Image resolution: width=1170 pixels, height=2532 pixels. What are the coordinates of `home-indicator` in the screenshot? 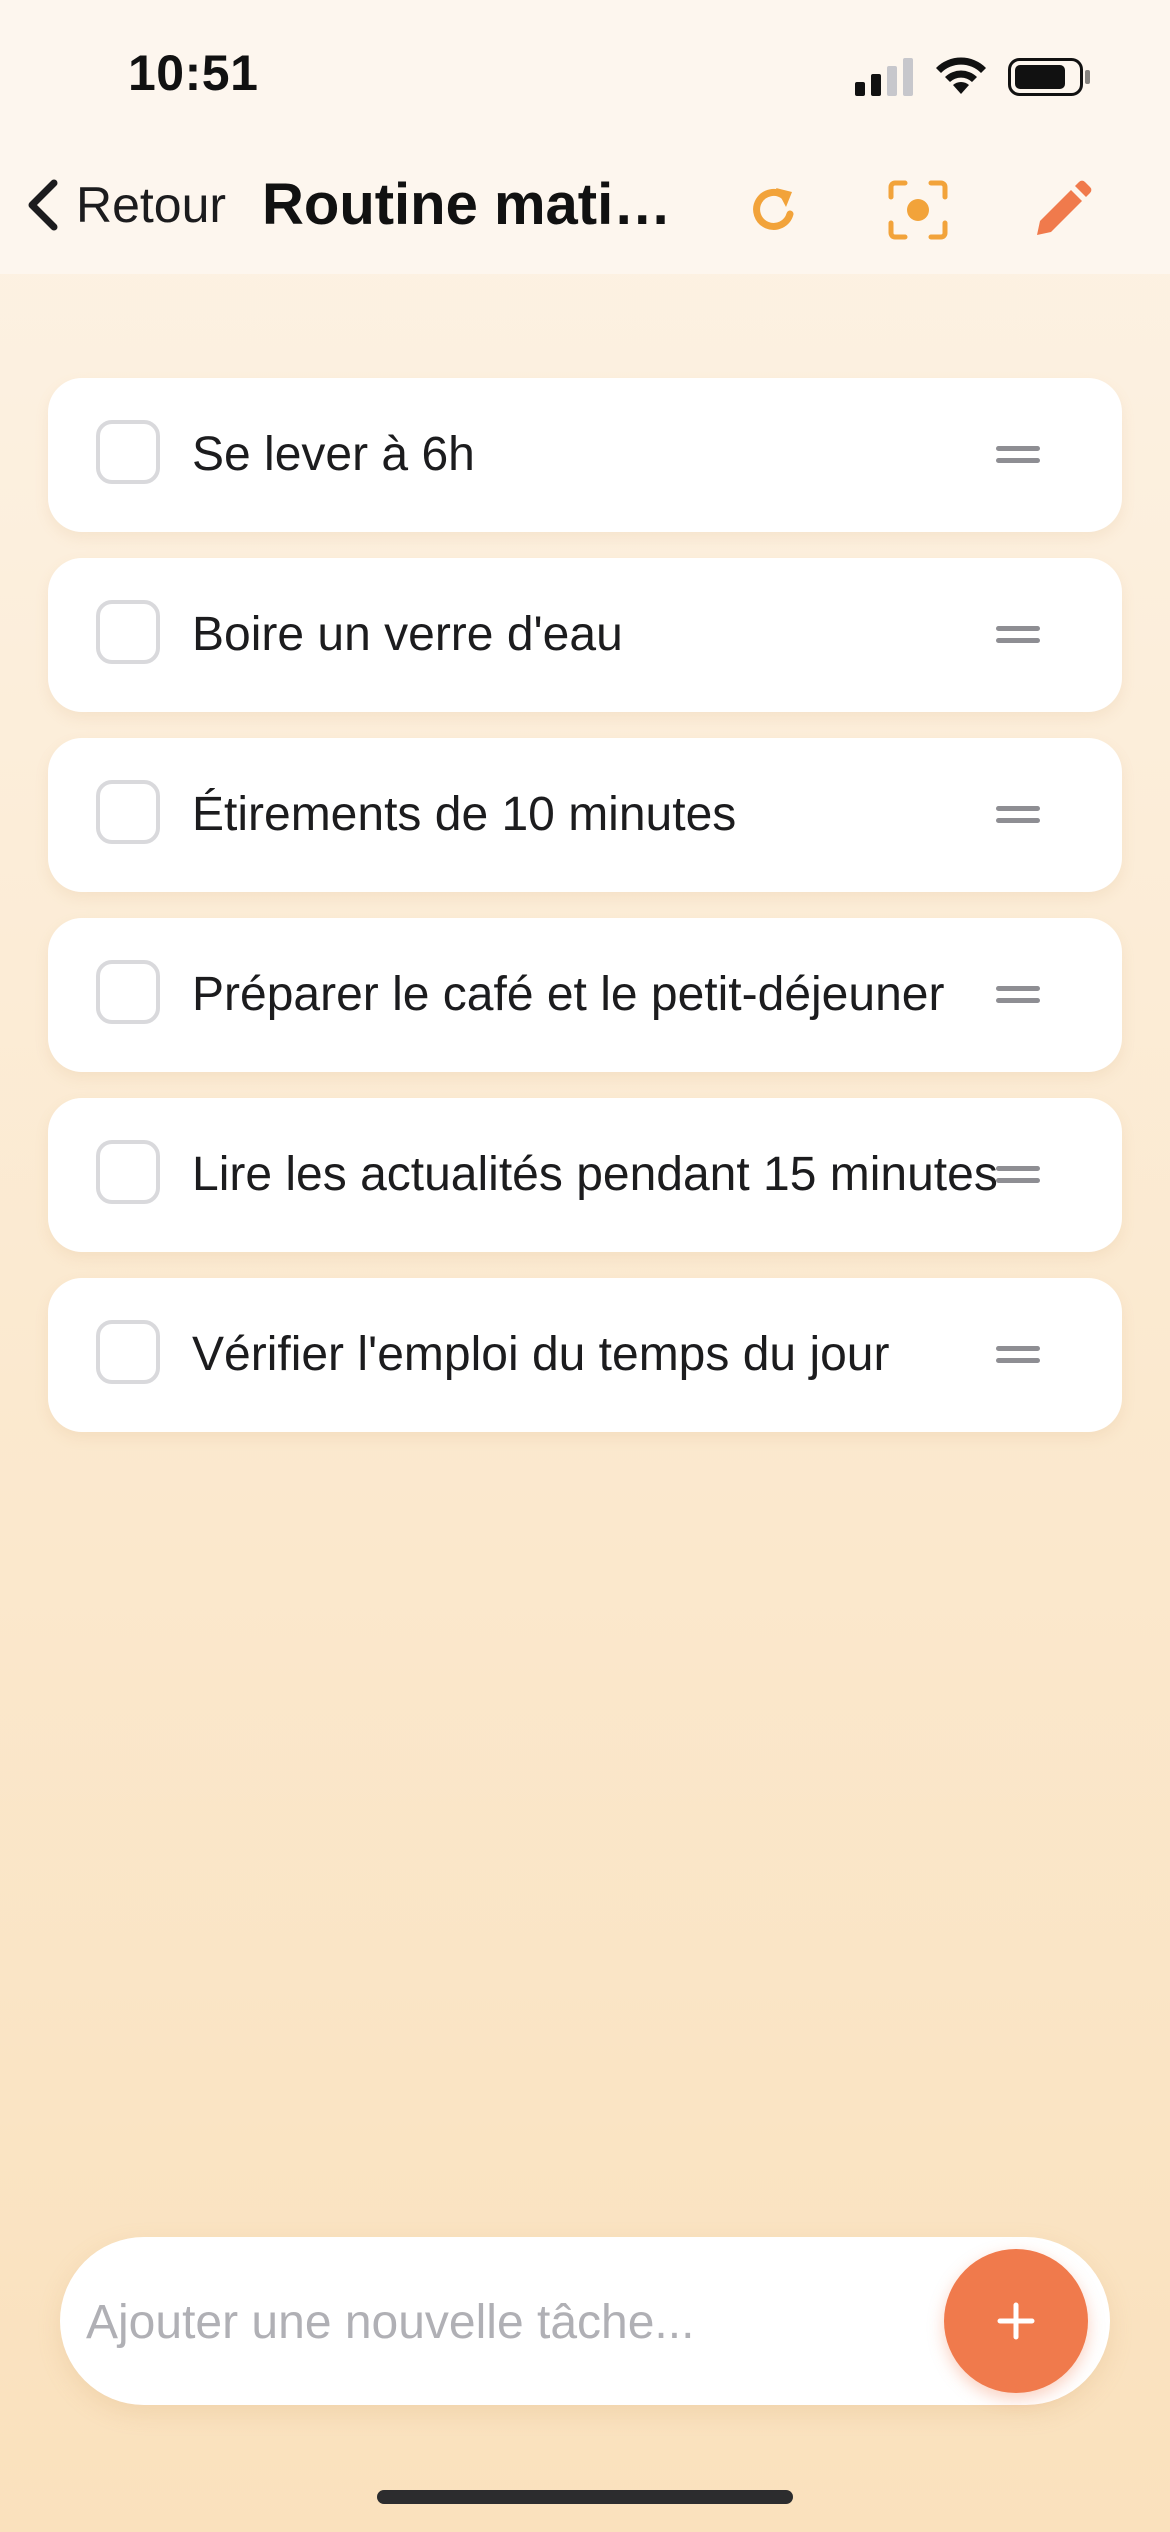 It's located at (585, 2497).